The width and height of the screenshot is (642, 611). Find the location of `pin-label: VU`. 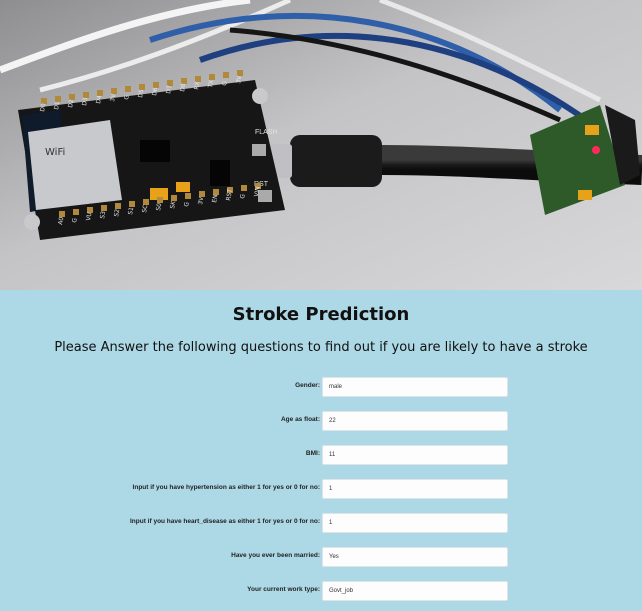

pin-label: VU is located at coordinates (89, 217).